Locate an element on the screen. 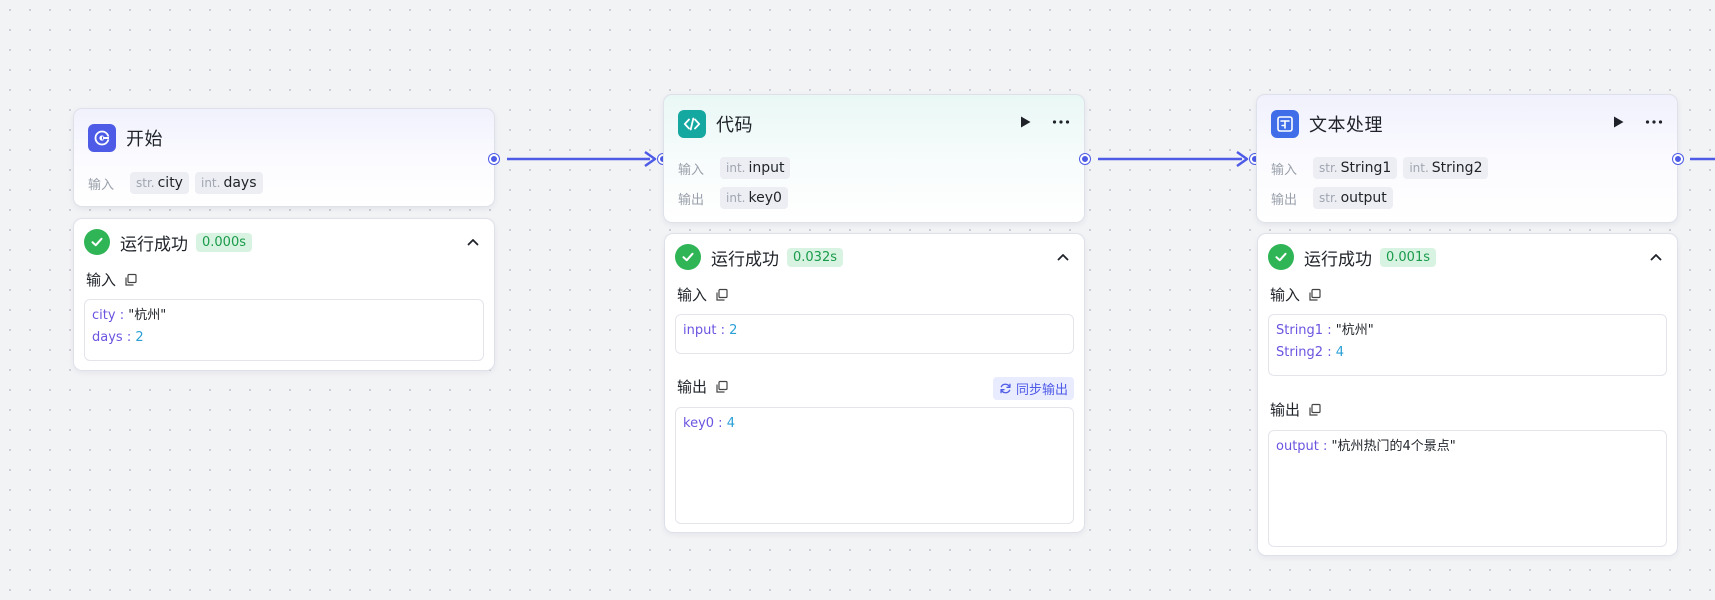  input-values-box: String1 : "杭州" String2 : 4 is located at coordinates (1467, 345).